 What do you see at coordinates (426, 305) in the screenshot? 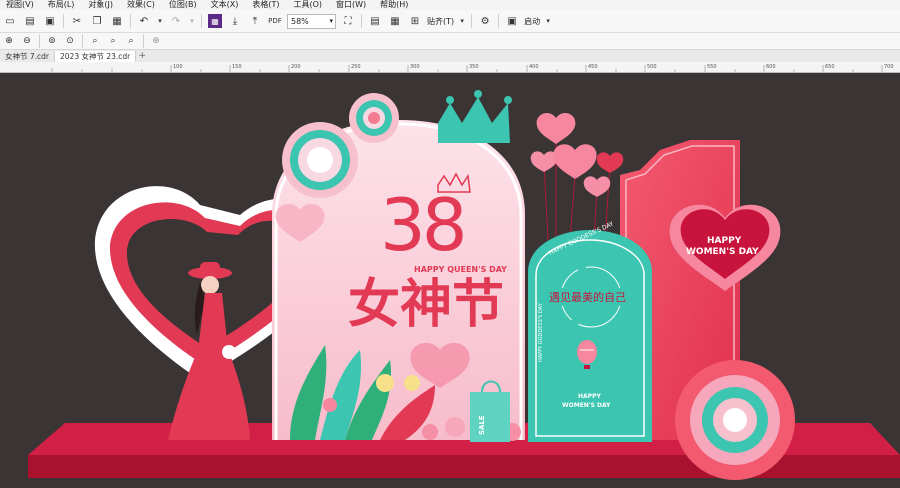
I see `title-cn: 女神节` at bounding box center [426, 305].